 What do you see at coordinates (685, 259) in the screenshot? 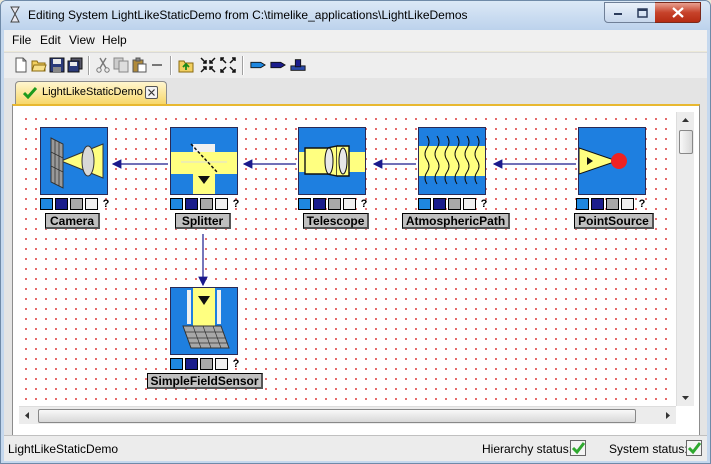
I see `vertical-scrollbar` at bounding box center [685, 259].